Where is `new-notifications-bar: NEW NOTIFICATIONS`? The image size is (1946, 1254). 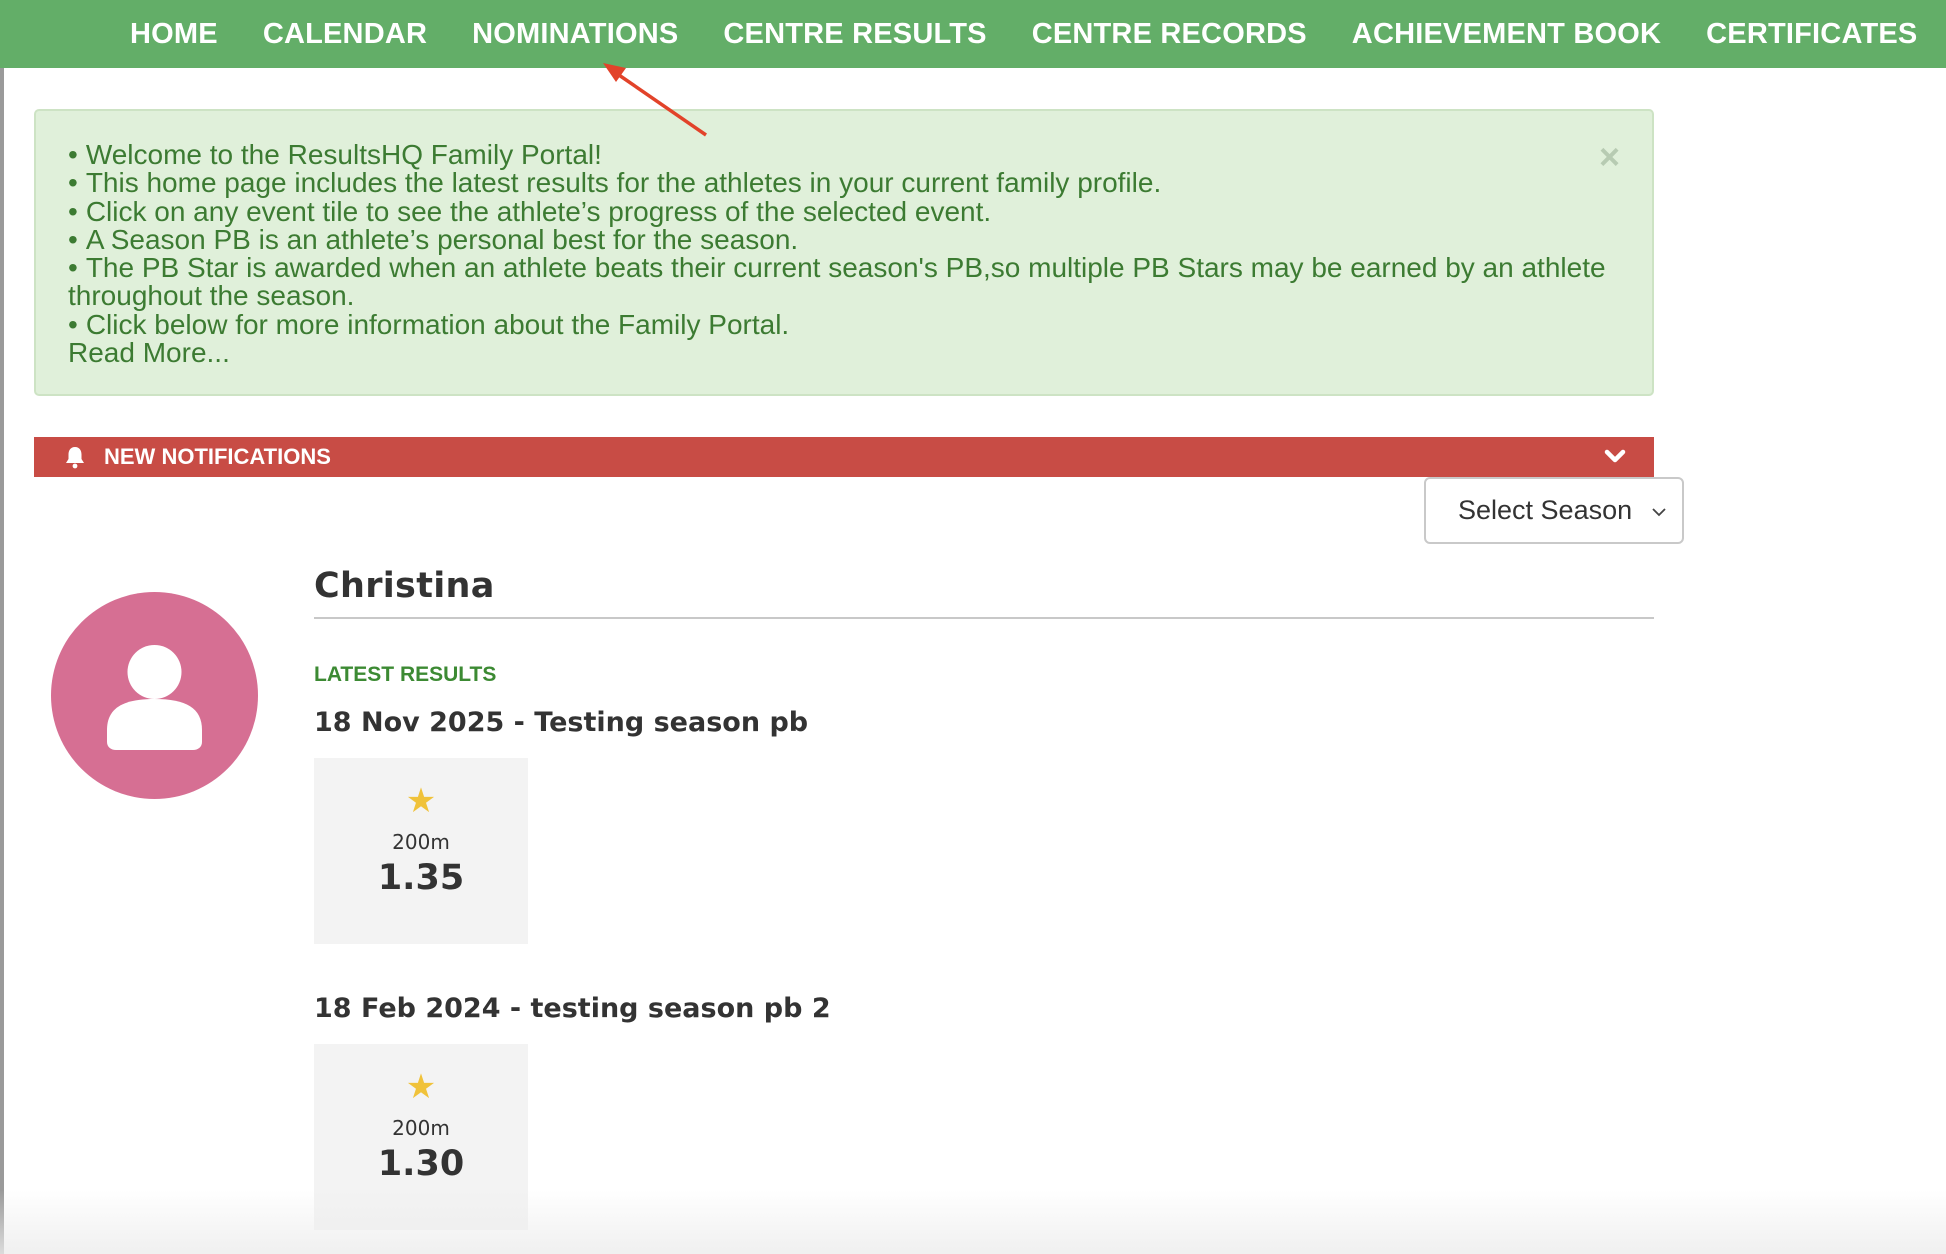 new-notifications-bar: NEW NOTIFICATIONS is located at coordinates (844, 457).